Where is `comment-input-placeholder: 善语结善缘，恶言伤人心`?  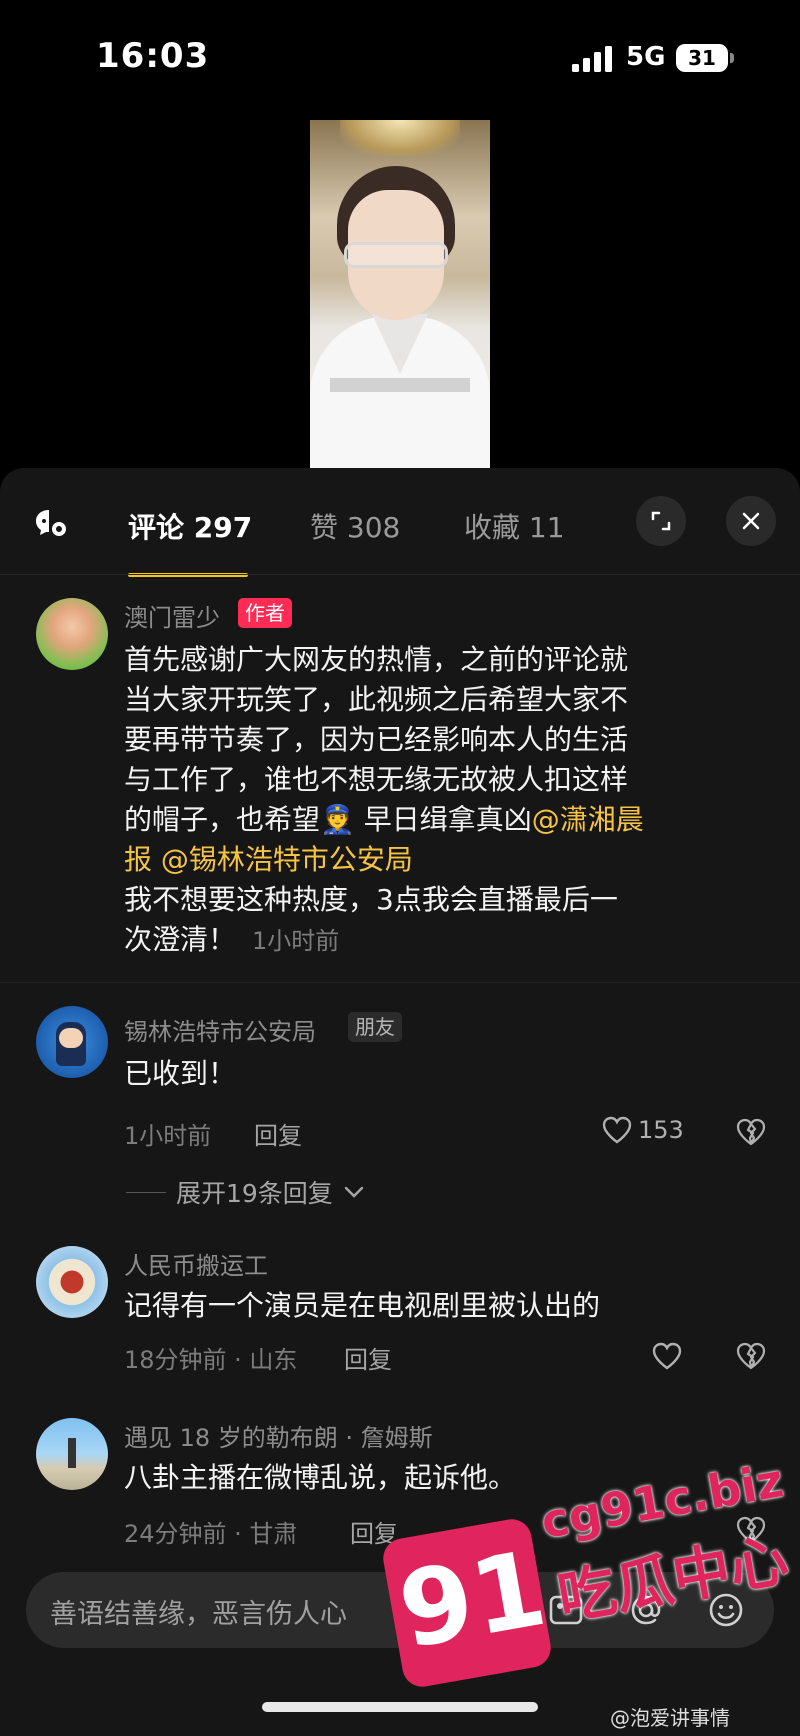 comment-input-placeholder: 善语结善缘，恶言伤人心 is located at coordinates (198, 1614).